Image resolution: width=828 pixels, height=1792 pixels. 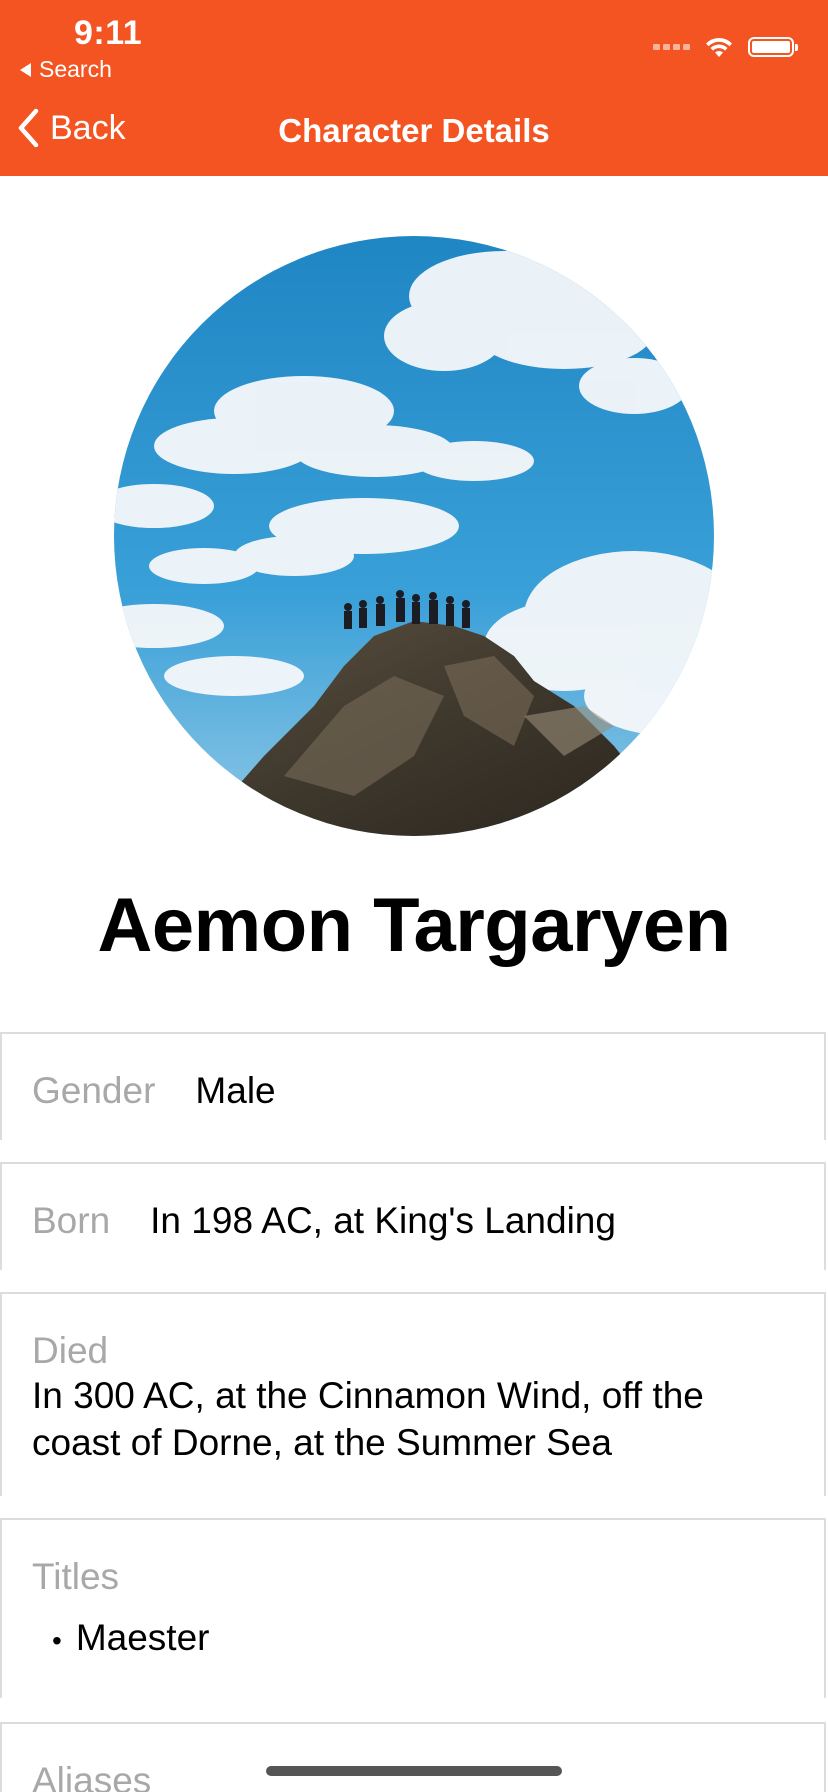 What do you see at coordinates (414, 1771) in the screenshot?
I see `home-indicator` at bounding box center [414, 1771].